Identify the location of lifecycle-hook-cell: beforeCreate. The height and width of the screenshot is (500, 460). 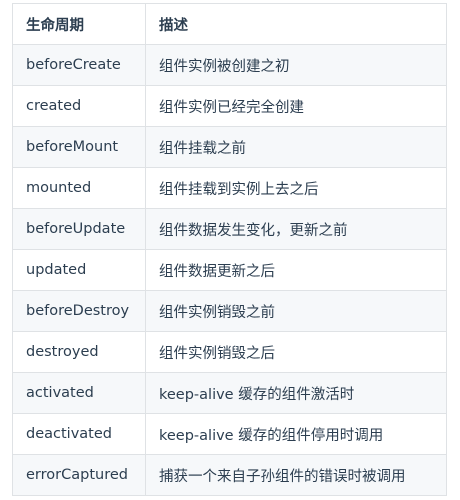
(79, 65).